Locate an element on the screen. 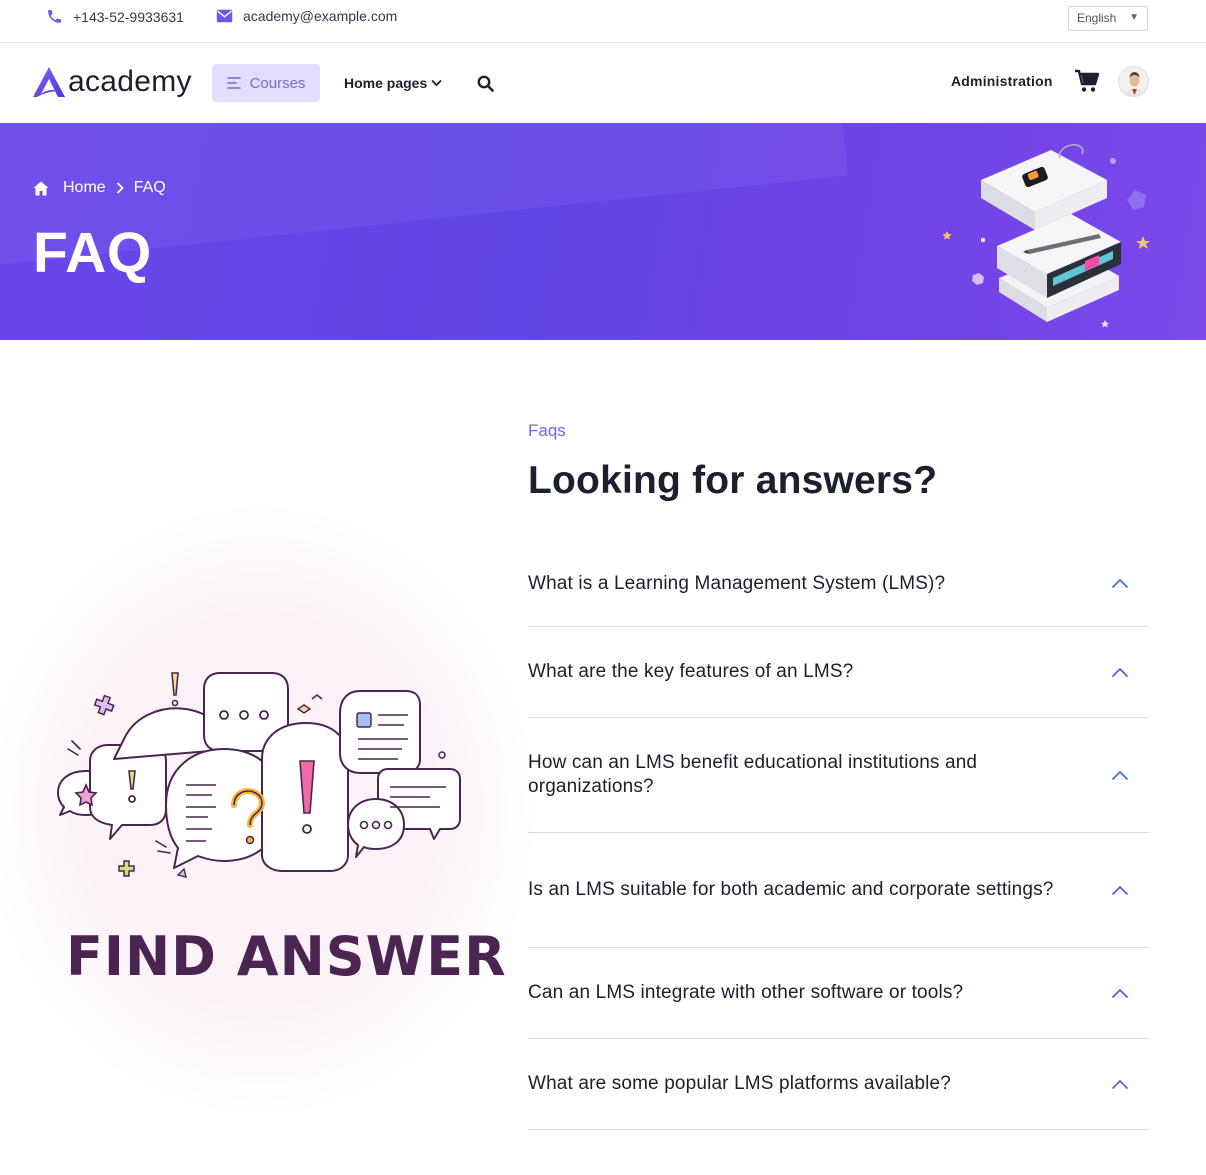  search-icon is located at coordinates (485, 83).